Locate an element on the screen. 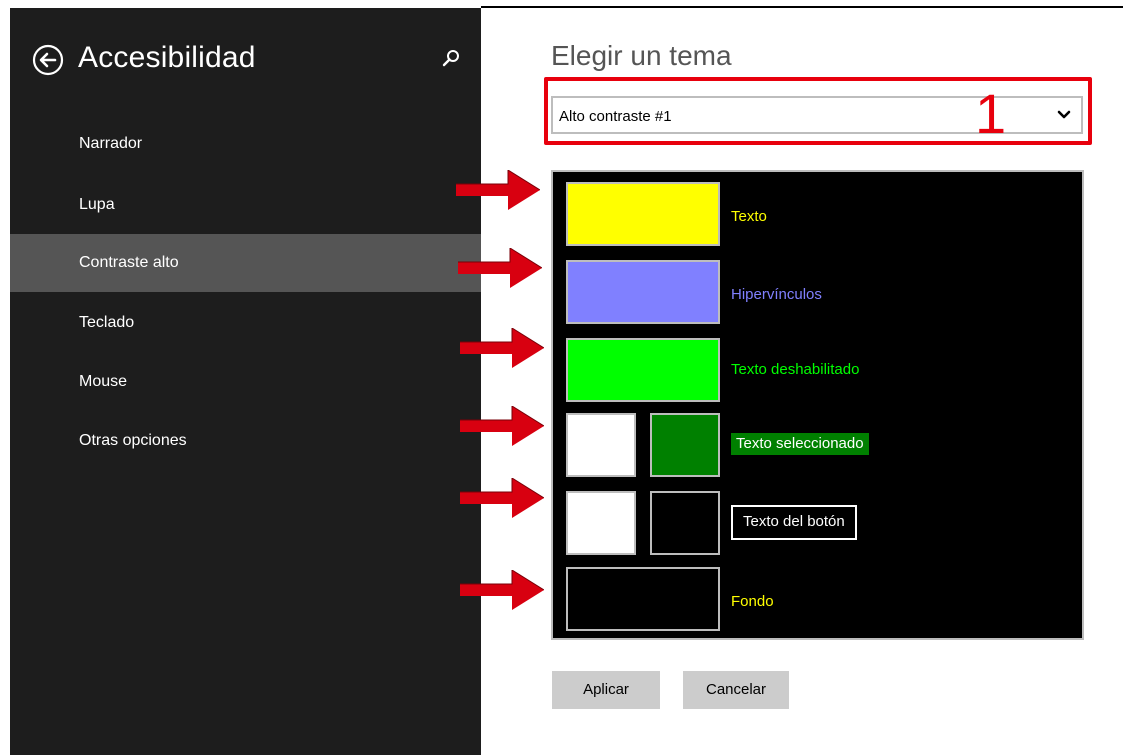  search-icon is located at coordinates (451, 59).